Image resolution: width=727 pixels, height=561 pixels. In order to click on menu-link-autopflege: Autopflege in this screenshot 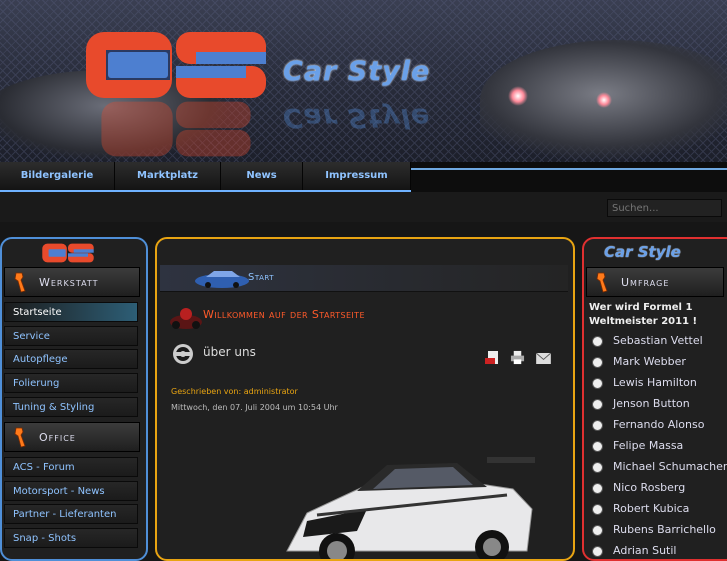, I will do `click(71, 359)`.